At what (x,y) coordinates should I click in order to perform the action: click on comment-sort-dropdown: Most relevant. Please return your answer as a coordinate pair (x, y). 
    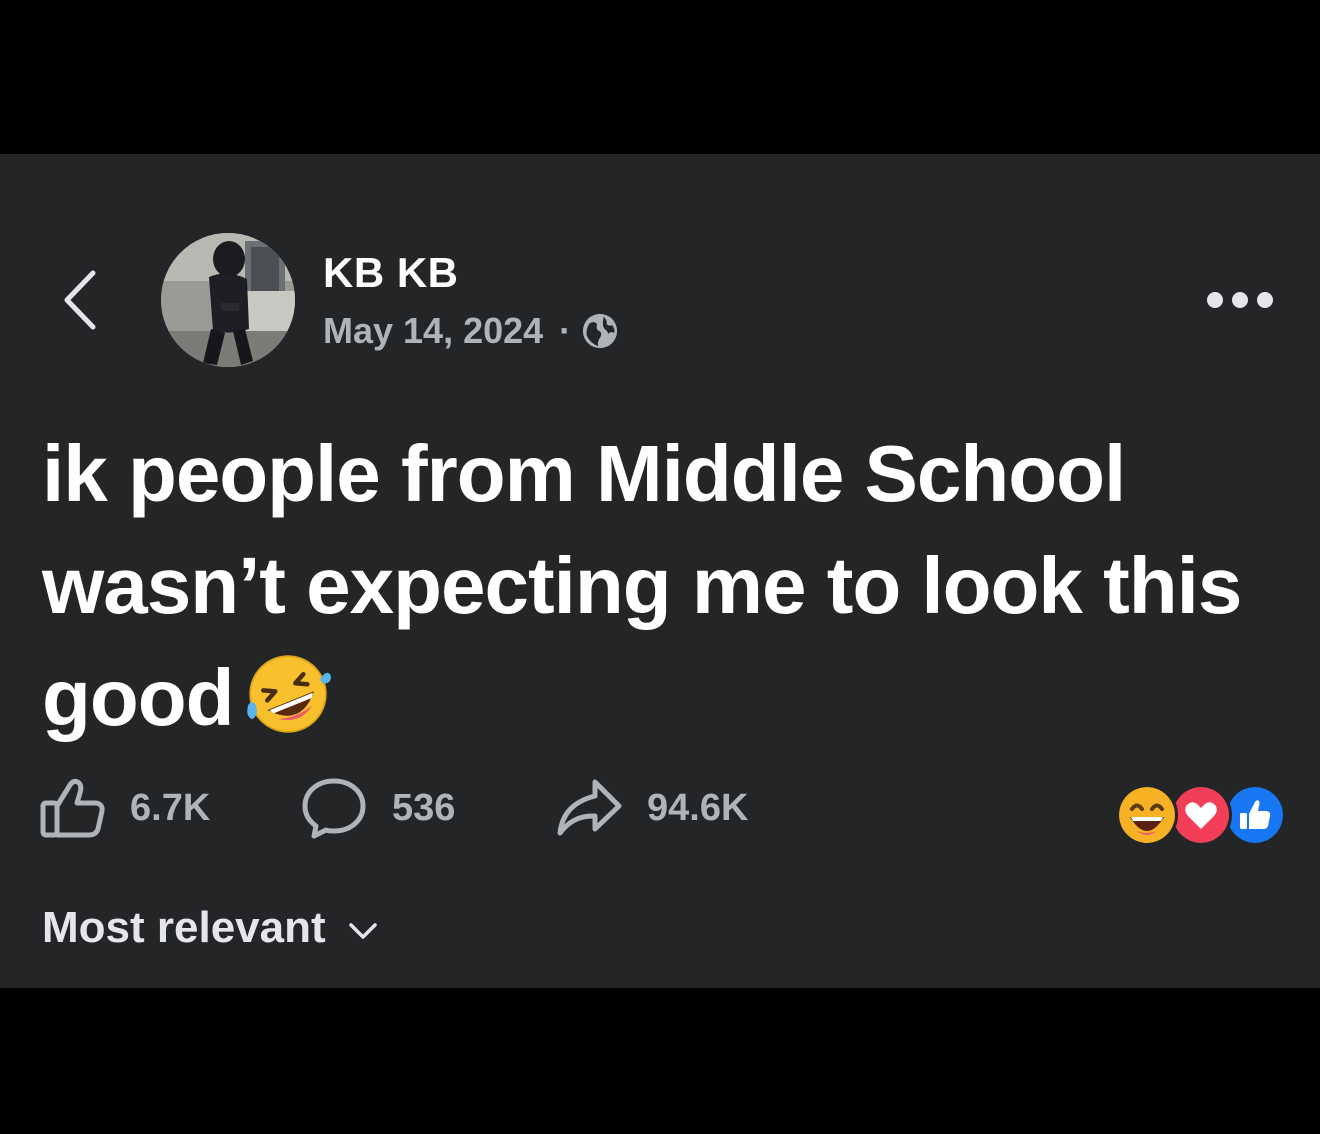
    Looking at the image, I should click on (210, 928).